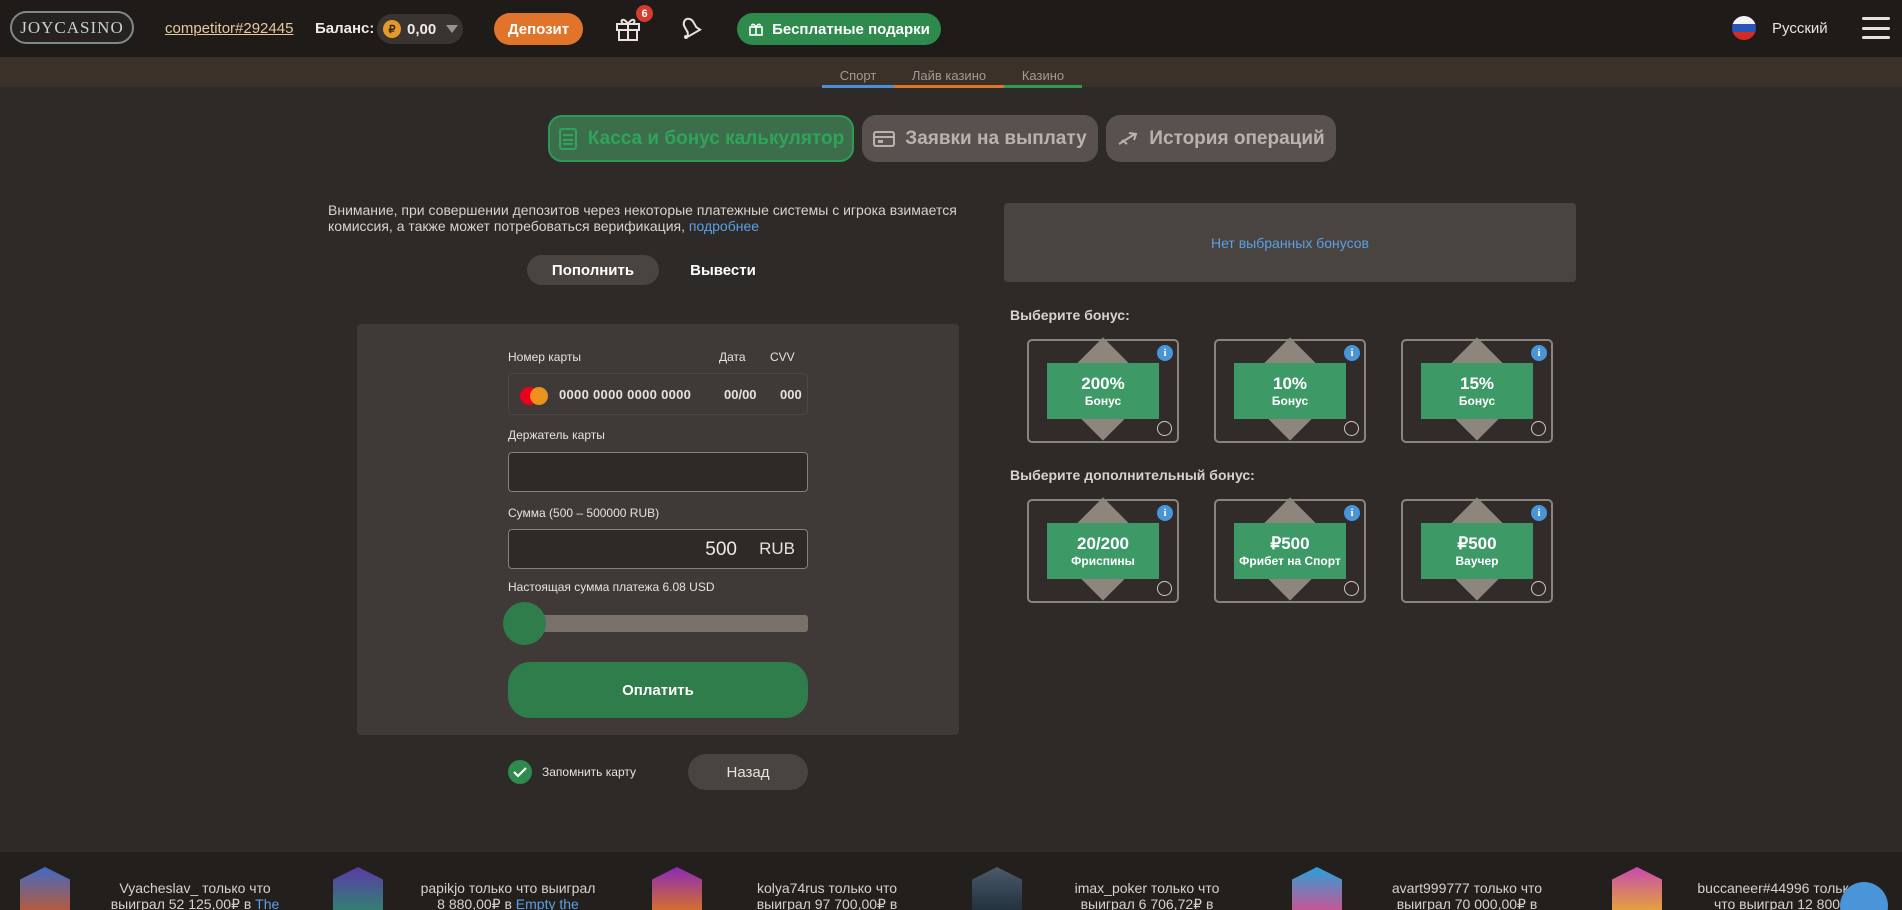 The width and height of the screenshot is (1902, 910). Describe the element at coordinates (740, 394) in the screenshot. I see `card-date-input: 00/00` at that location.